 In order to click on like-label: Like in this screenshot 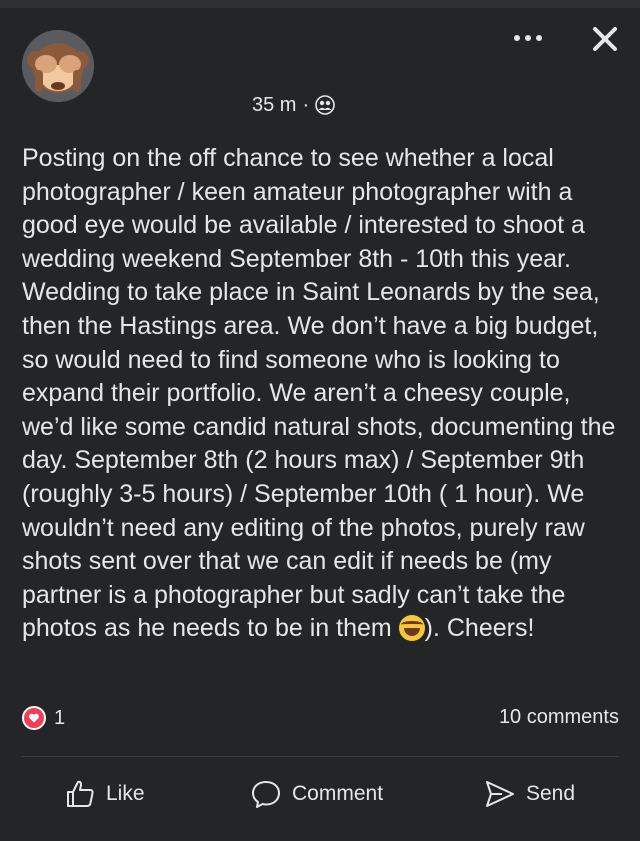, I will do `click(125, 793)`.